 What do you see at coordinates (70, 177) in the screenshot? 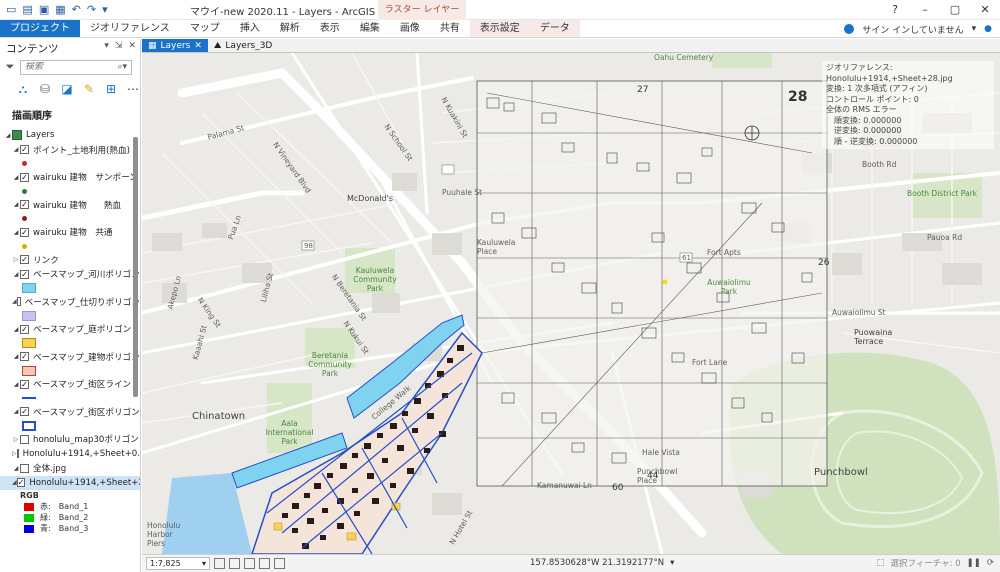
I see `layer-row: ◢ ✓ wairuku 建物 サンポーン` at bounding box center [70, 177].